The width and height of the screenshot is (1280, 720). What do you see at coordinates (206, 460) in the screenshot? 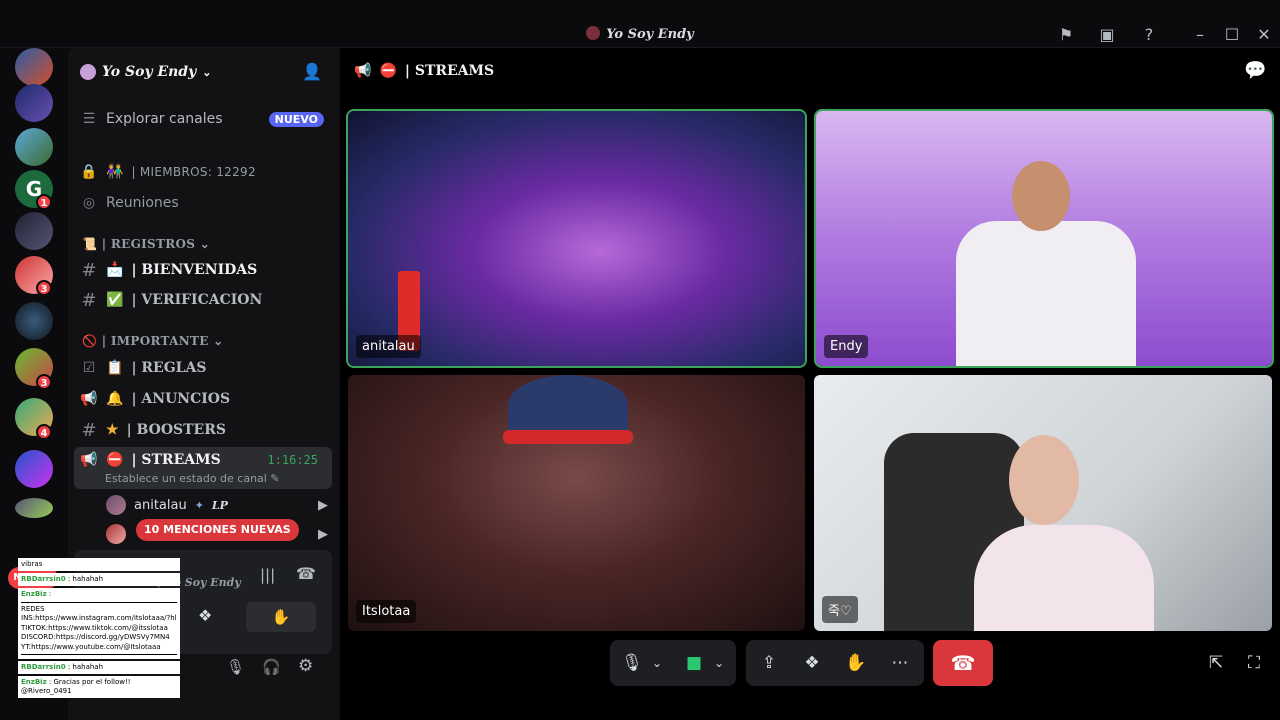
I see `channel-streams: 📢 ⛔ | STREAMS 1:16:25` at bounding box center [206, 460].